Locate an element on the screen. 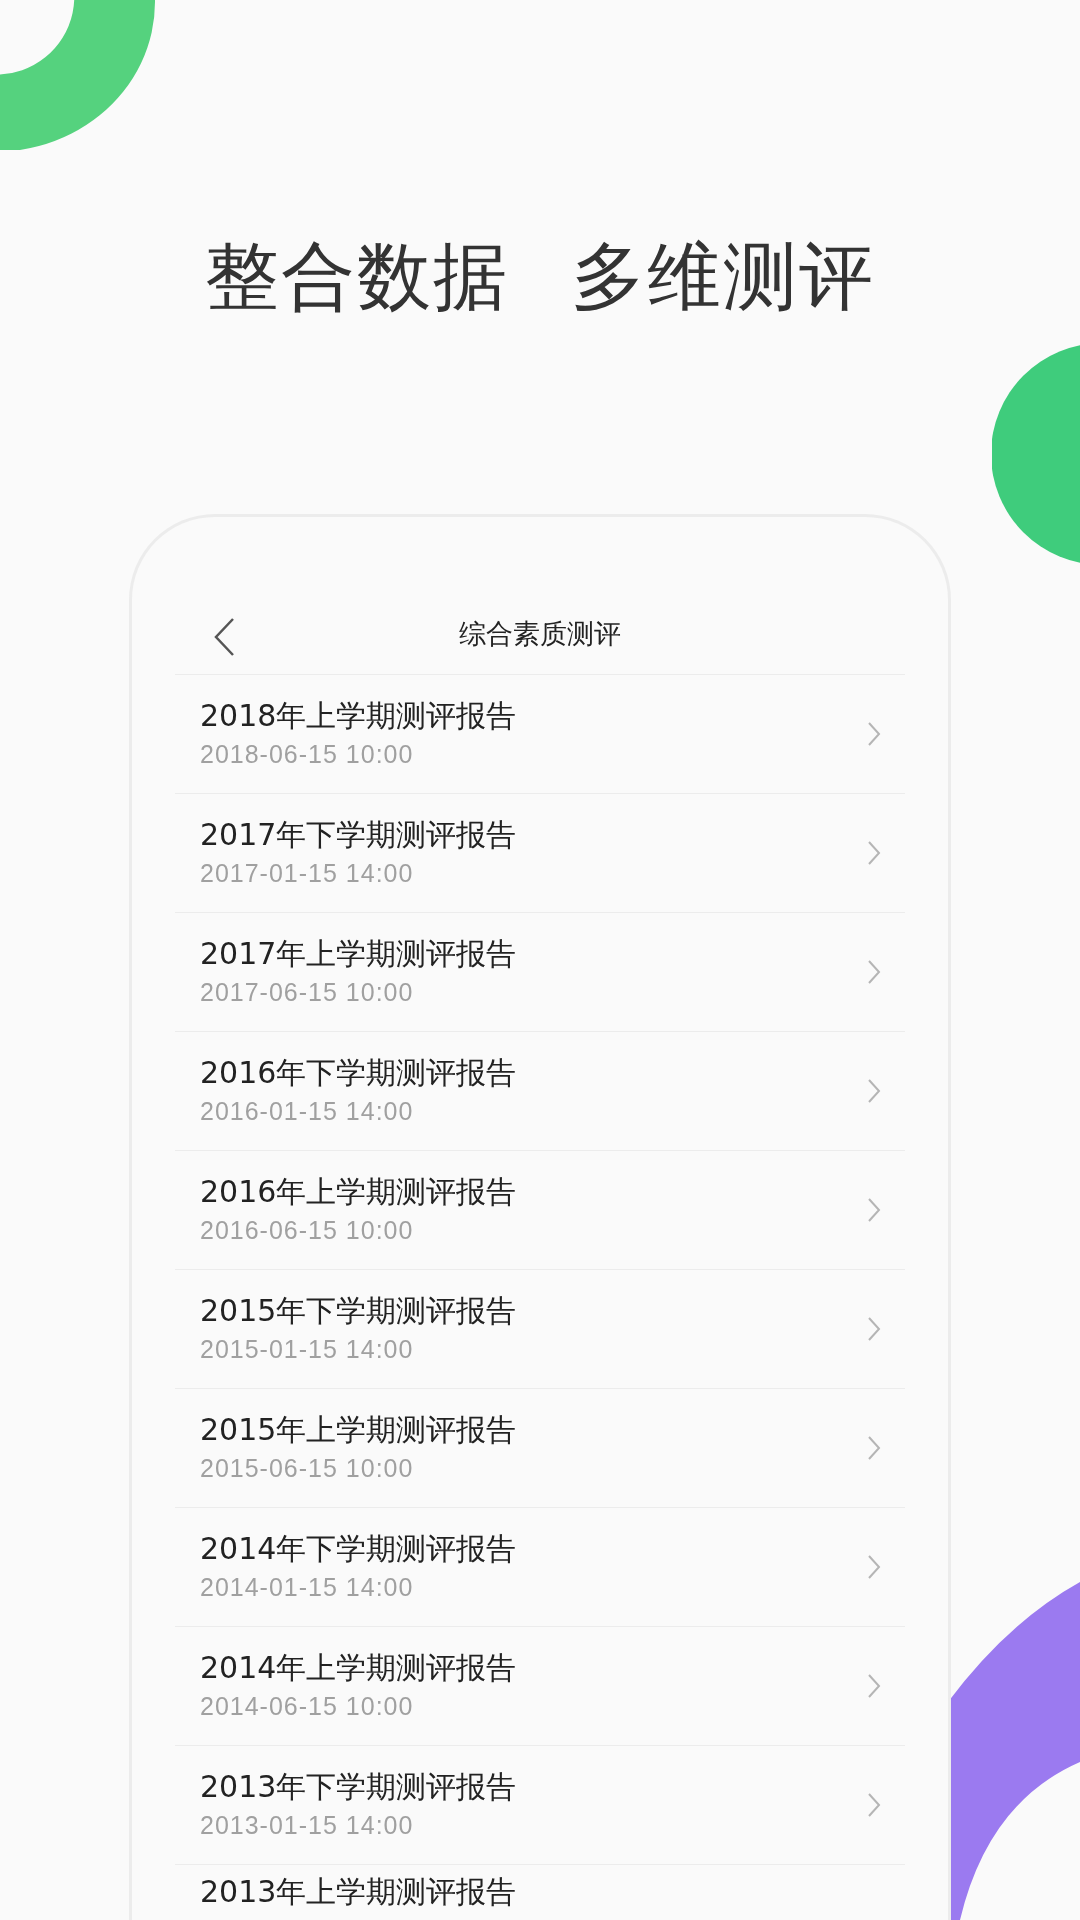 The image size is (1080, 1920). report-title: 2018年上学期测评报告 is located at coordinates (358, 716).